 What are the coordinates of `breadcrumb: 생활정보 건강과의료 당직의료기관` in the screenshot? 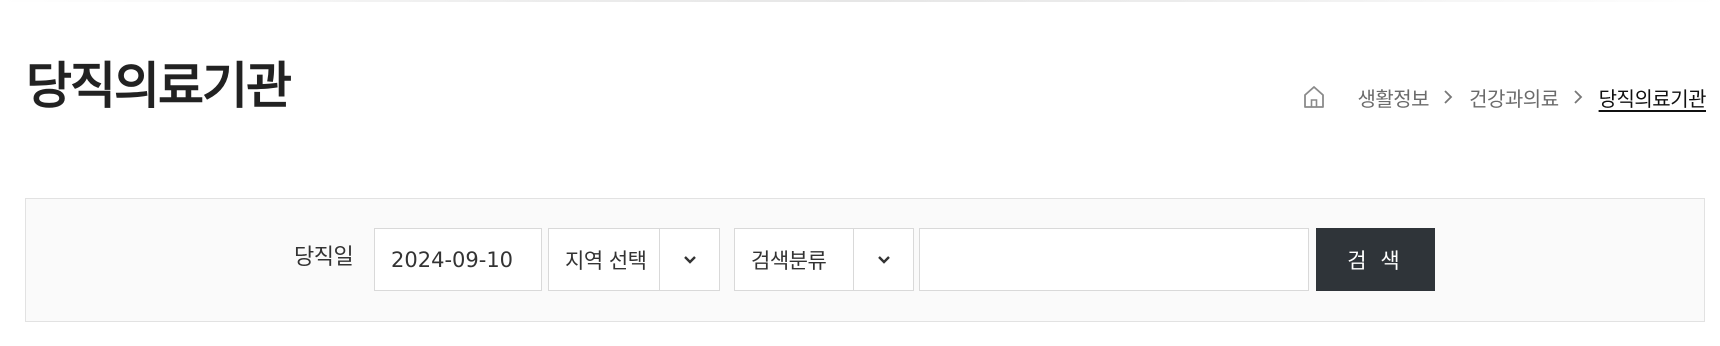 It's located at (1504, 97).